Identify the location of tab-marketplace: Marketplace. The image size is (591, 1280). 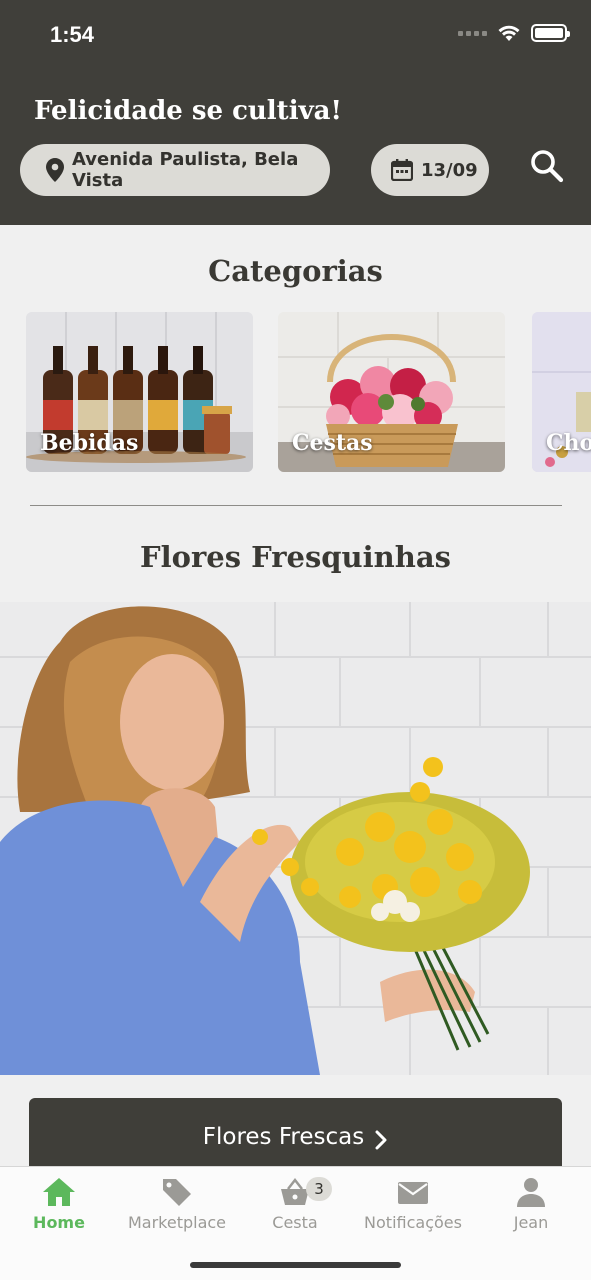
(177, 1204).